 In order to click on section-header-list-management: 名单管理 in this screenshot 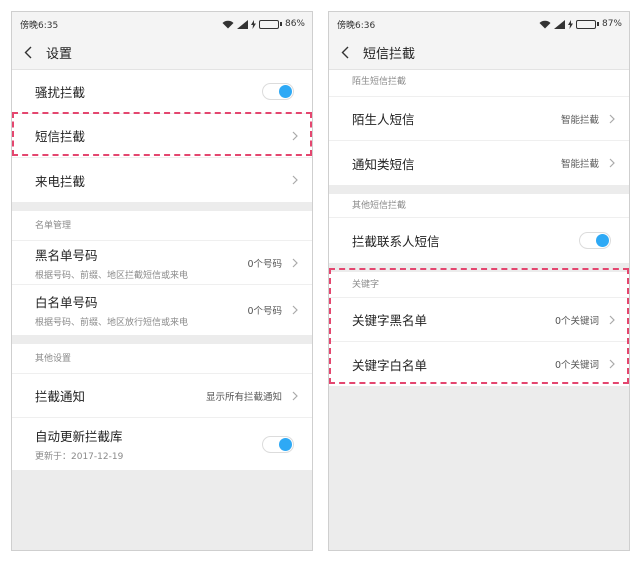, I will do `click(162, 226)`.